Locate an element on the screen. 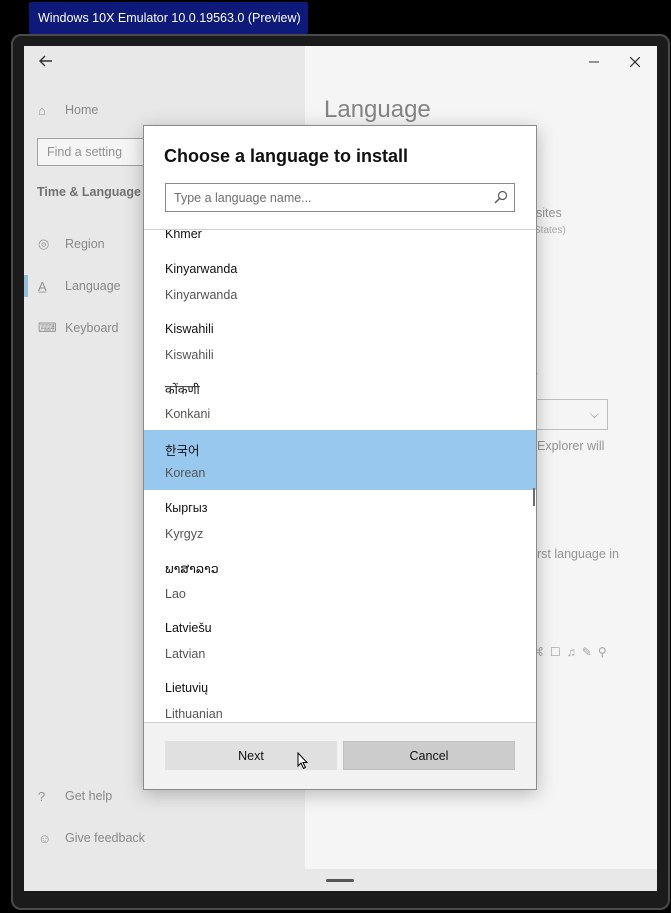  search-icon is located at coordinates (501, 197).